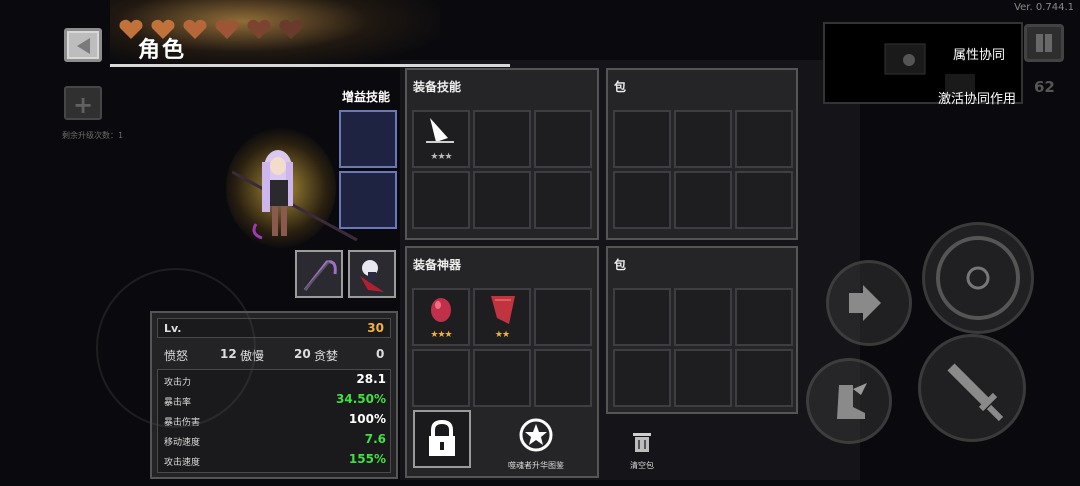 This screenshot has height=486, width=1080. I want to click on virtual-joystick, so click(176, 348).